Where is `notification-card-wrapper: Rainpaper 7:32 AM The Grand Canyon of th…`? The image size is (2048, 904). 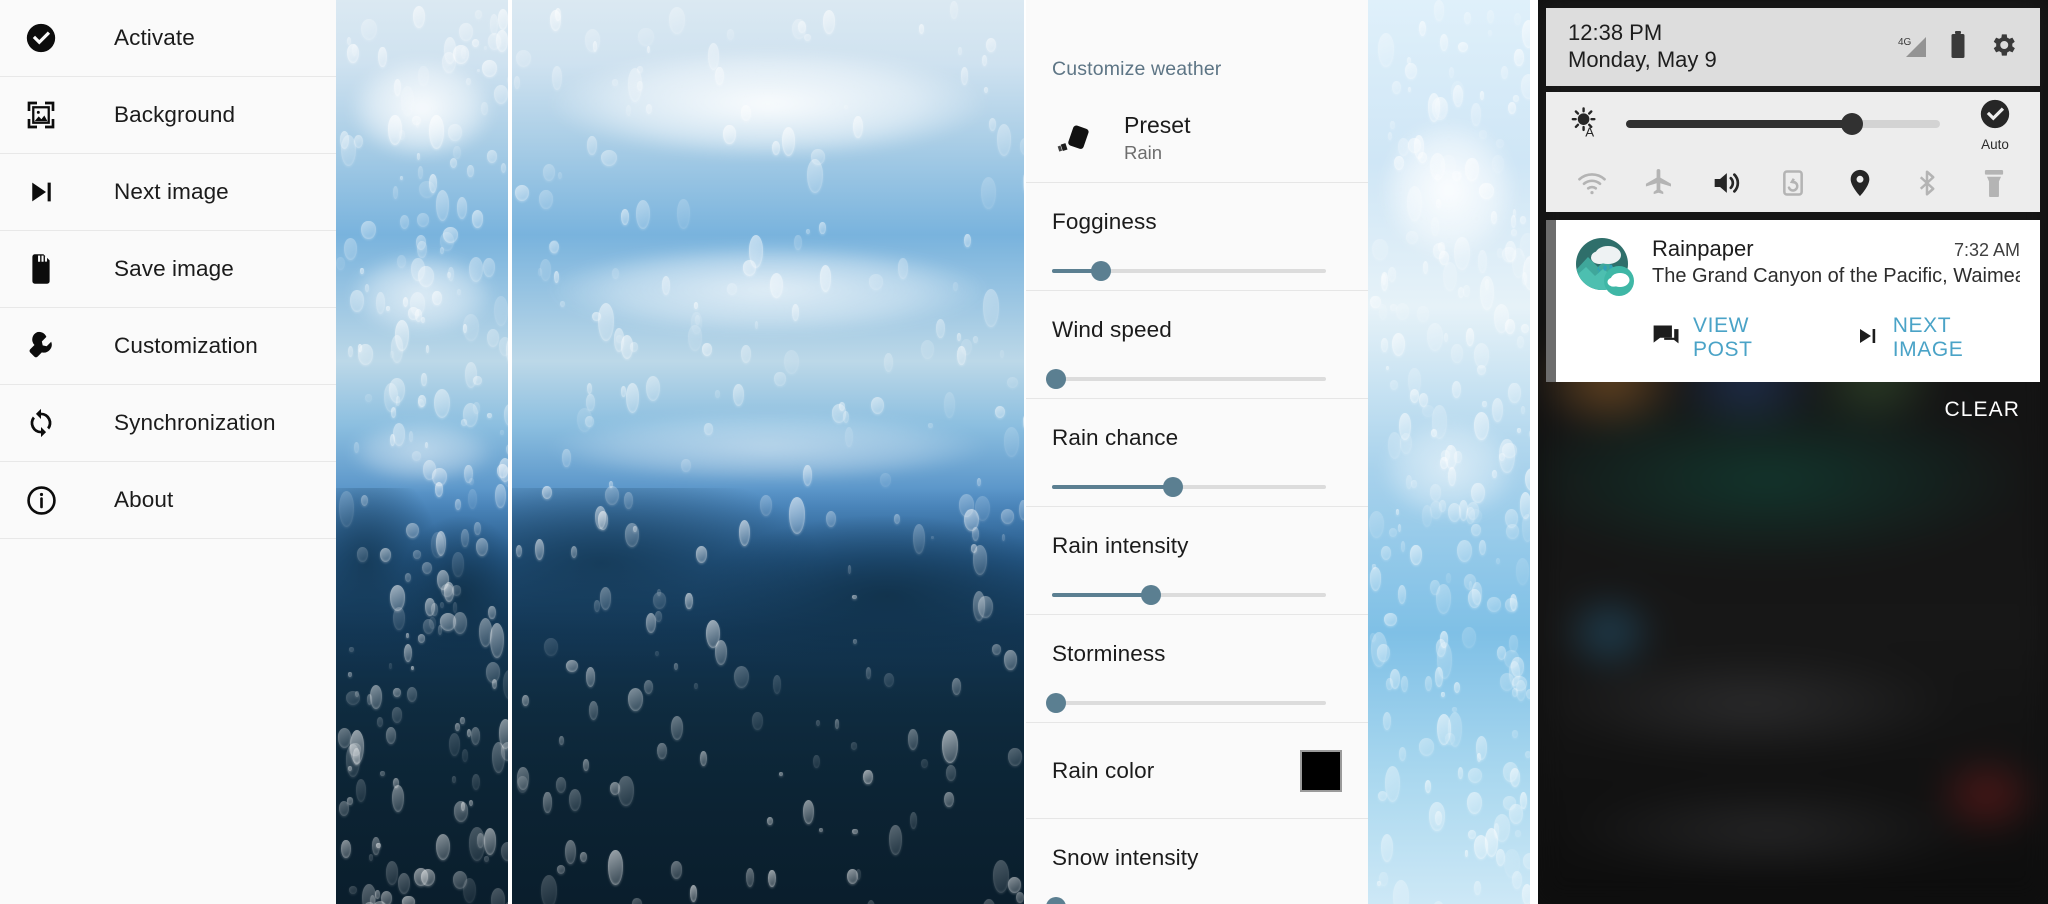
notification-card-wrapper: Rainpaper 7:32 AM The Grand Canyon of th… is located at coordinates (1793, 301).